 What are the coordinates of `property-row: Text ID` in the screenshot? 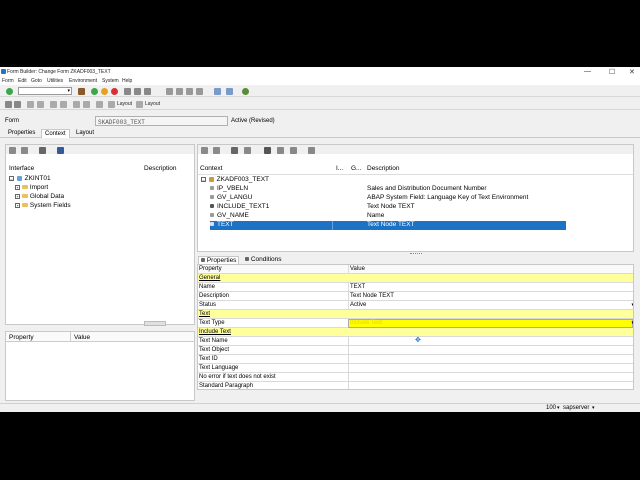 It's located at (415, 359).